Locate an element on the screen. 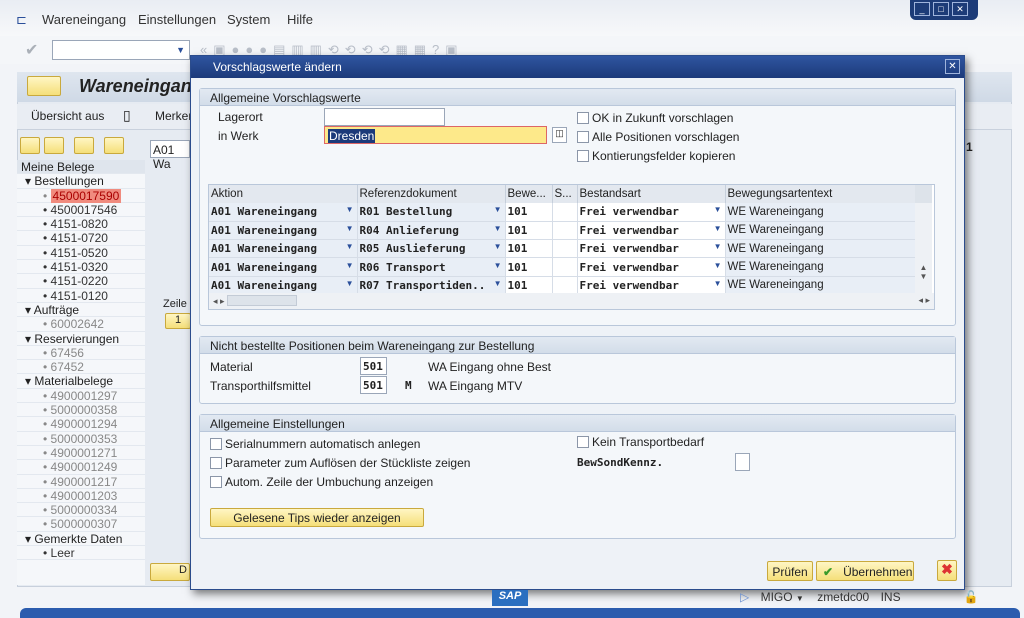 Image resolution: width=1024 pixels, height=618 pixels. enter-icon: ✔ is located at coordinates (31, 50).